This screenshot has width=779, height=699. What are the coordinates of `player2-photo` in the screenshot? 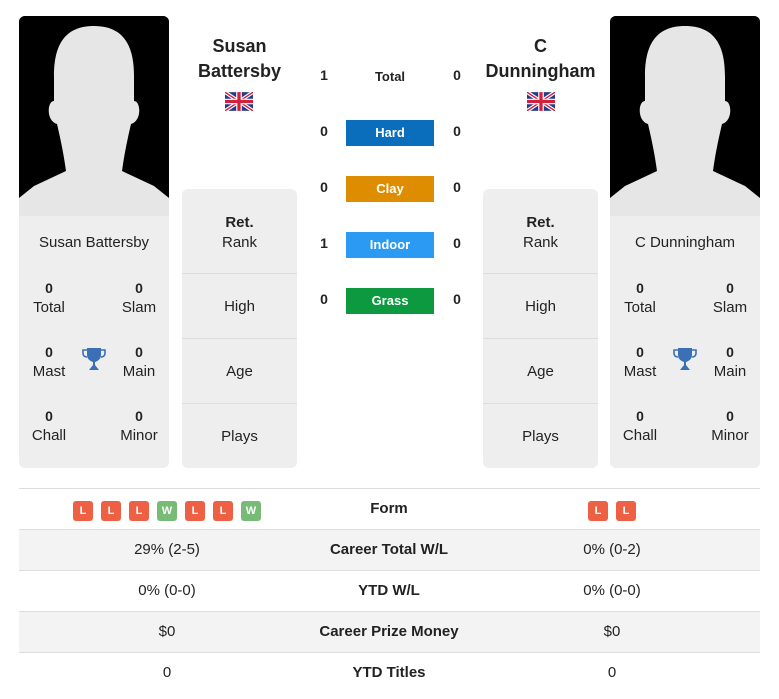 It's located at (685, 116).